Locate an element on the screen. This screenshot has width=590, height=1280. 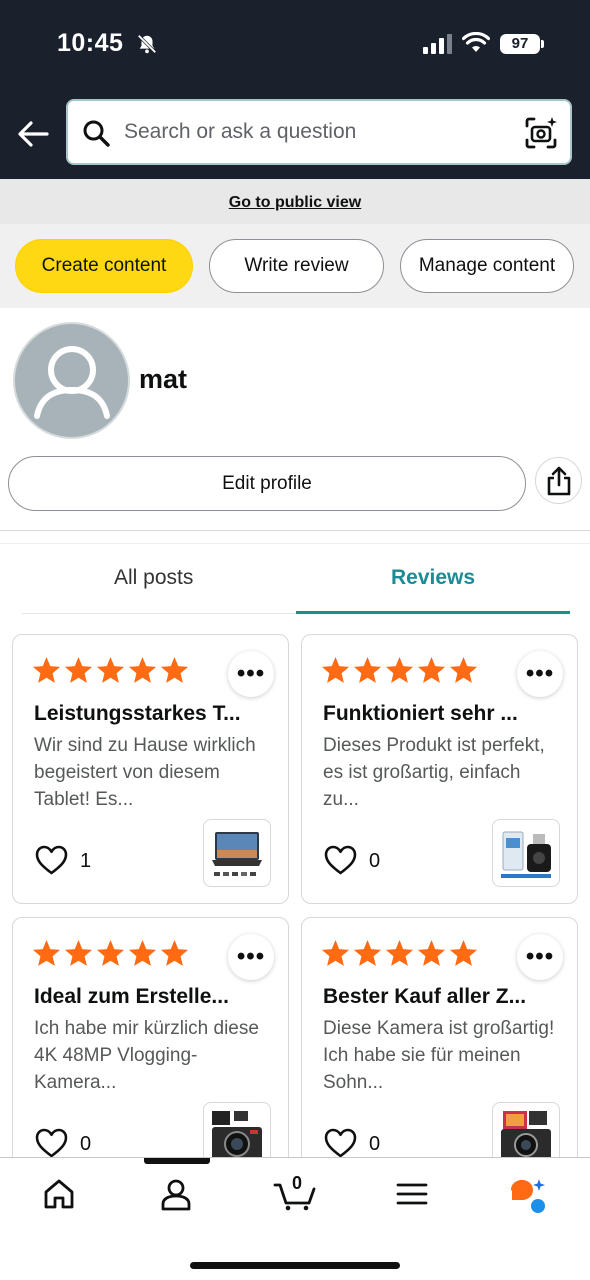
write-review-button: Write review is located at coordinates (296, 266).